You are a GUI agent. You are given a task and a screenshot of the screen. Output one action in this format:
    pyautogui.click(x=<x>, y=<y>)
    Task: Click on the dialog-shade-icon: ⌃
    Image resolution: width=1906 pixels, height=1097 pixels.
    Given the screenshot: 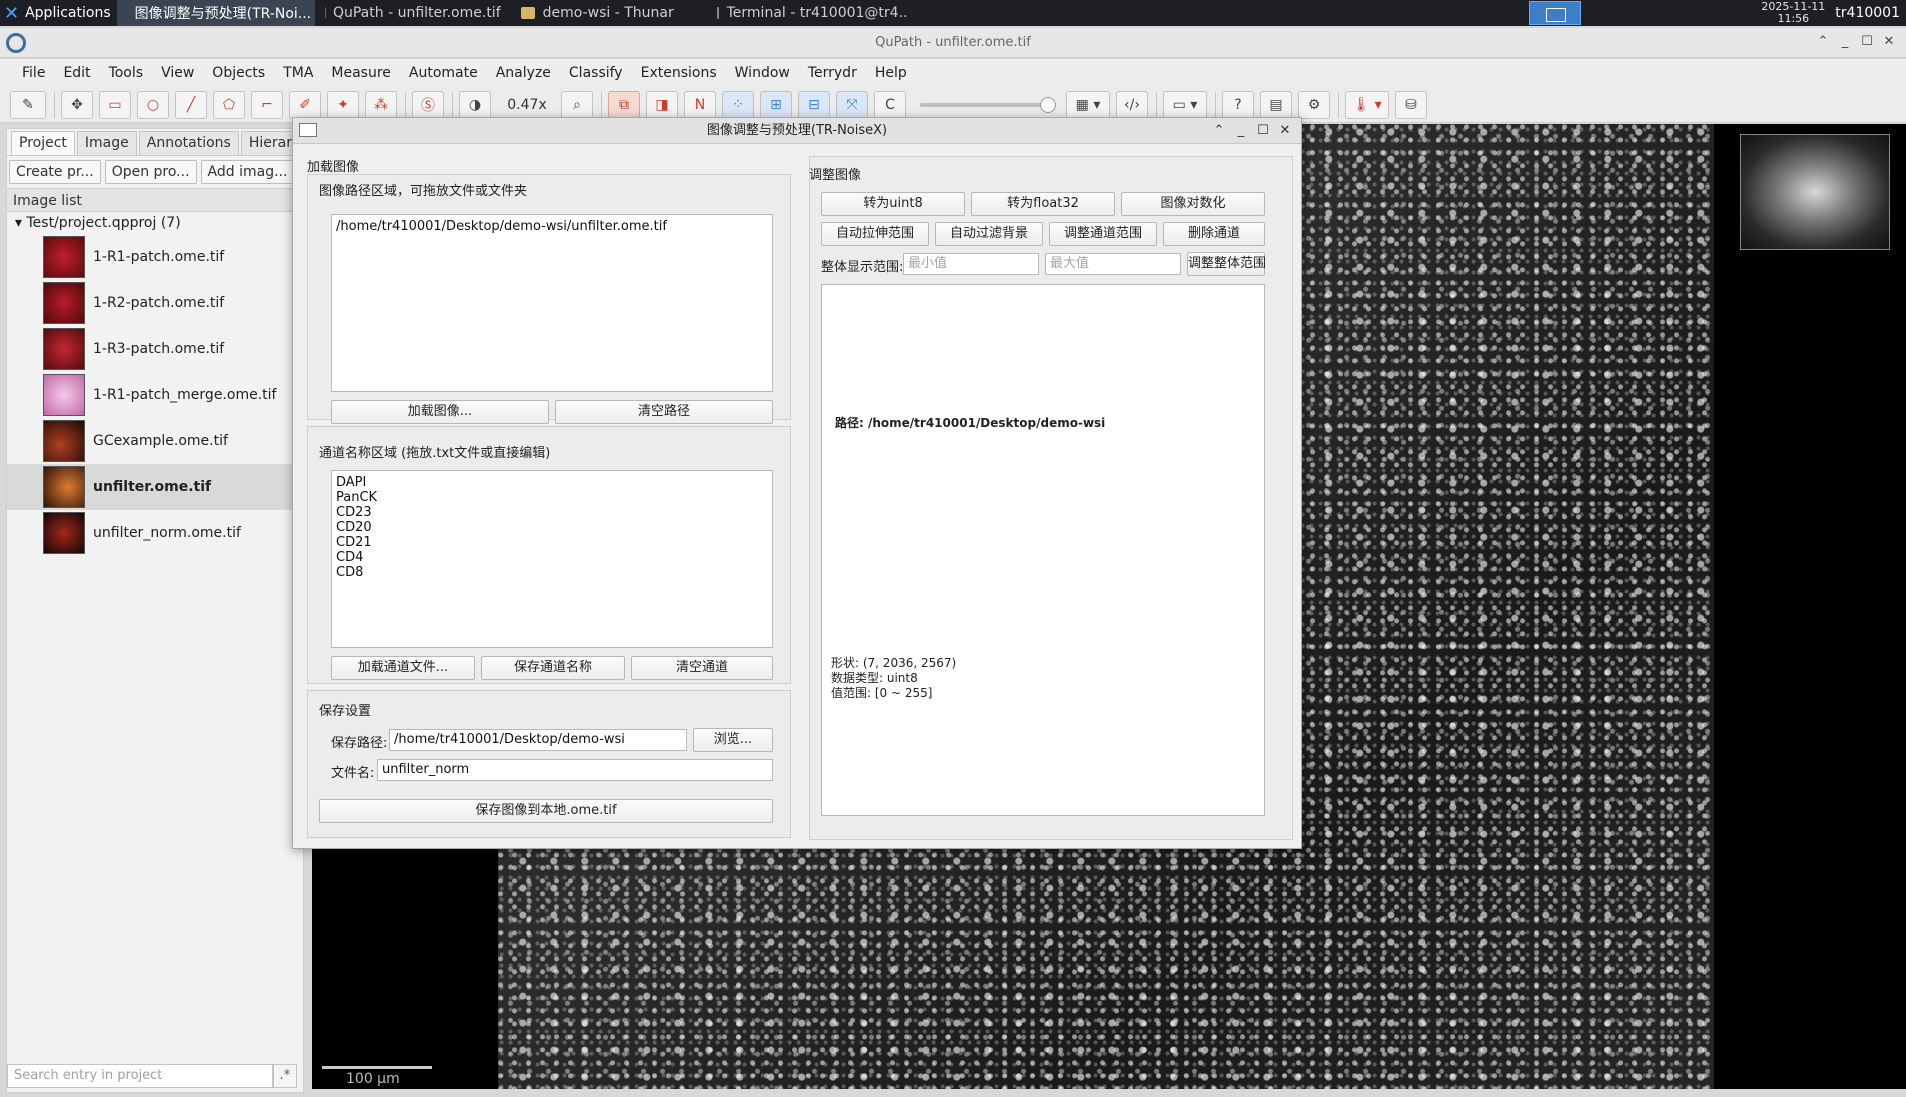 What is the action you would take?
    pyautogui.click(x=1219, y=131)
    